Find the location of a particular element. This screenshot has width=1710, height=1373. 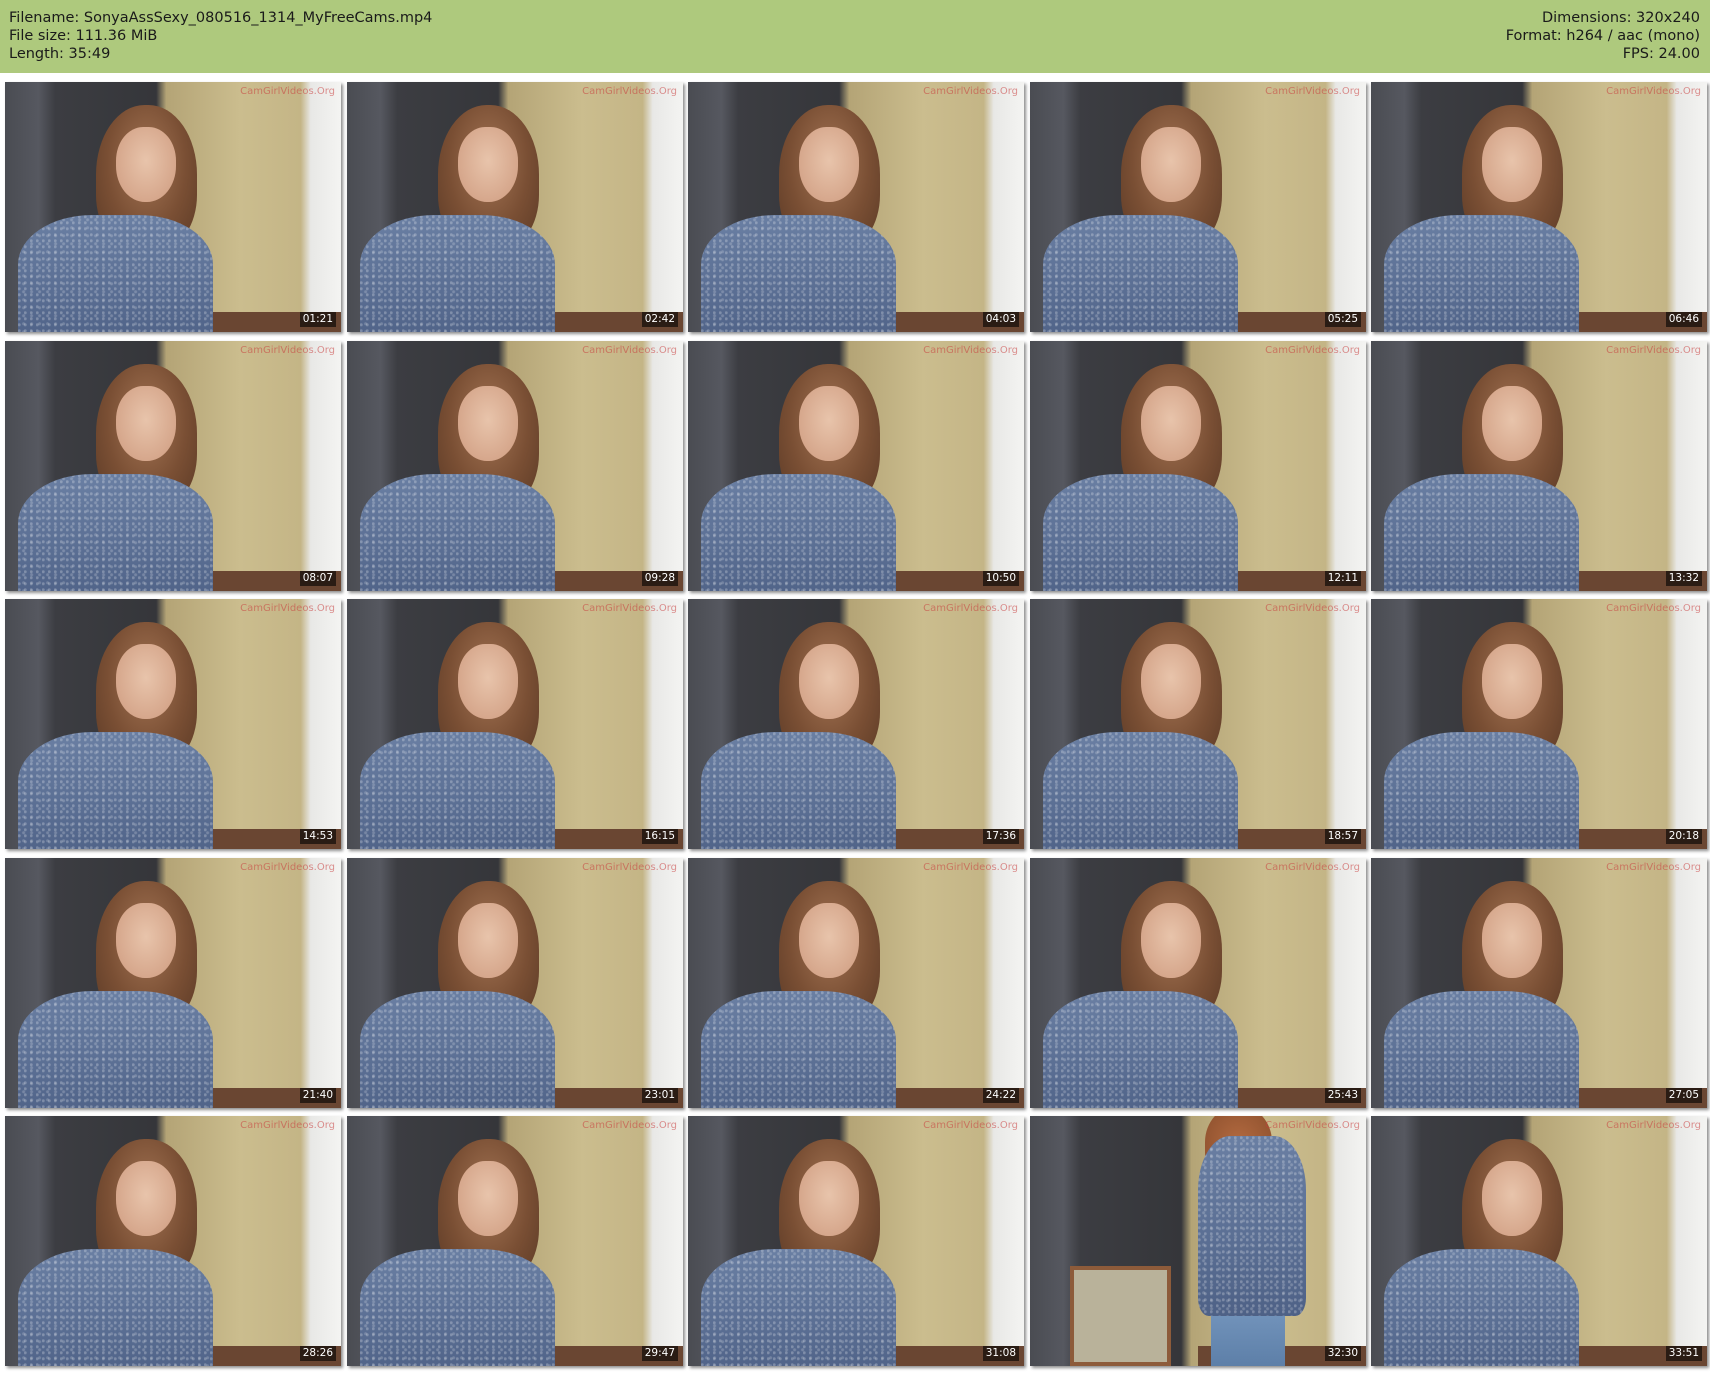

video-thumbnail: CamGirlVideos.Org 12:11 is located at coordinates (1198, 466).